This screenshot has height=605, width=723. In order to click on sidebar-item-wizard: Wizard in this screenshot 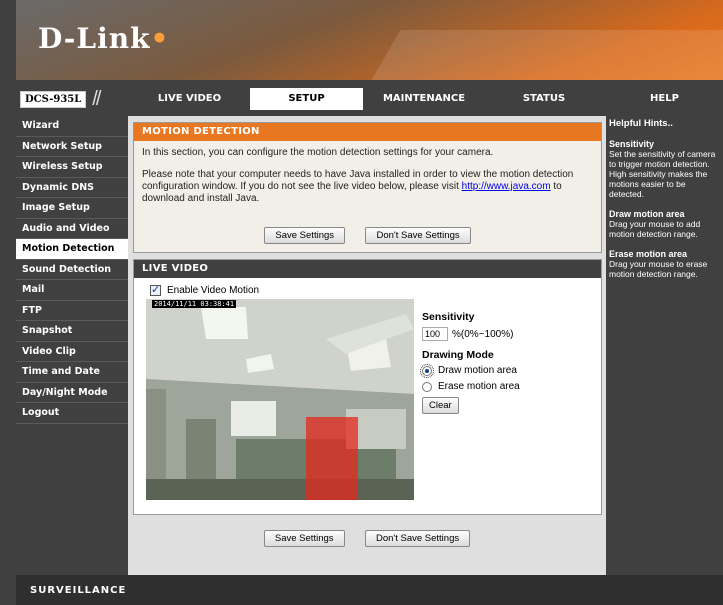, I will do `click(72, 126)`.